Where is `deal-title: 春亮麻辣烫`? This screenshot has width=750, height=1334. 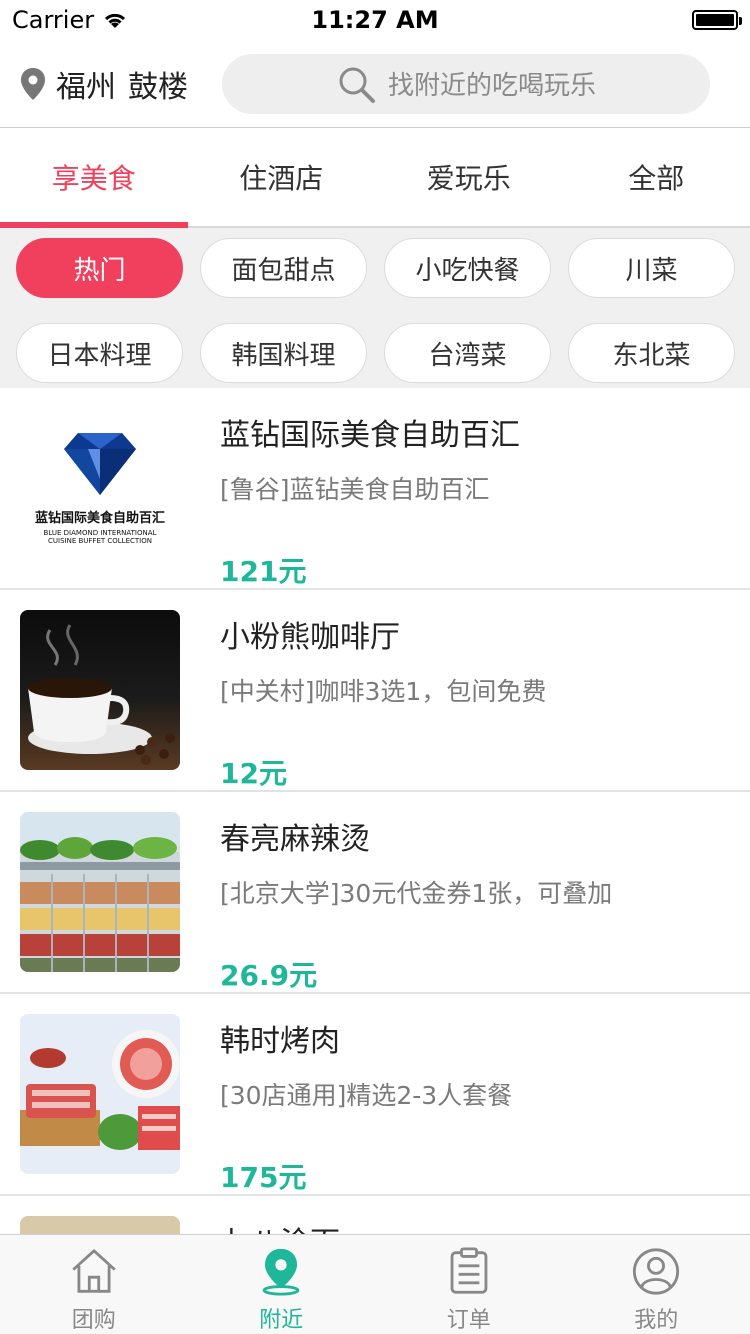 deal-title: 春亮麻辣烫 is located at coordinates (295, 839).